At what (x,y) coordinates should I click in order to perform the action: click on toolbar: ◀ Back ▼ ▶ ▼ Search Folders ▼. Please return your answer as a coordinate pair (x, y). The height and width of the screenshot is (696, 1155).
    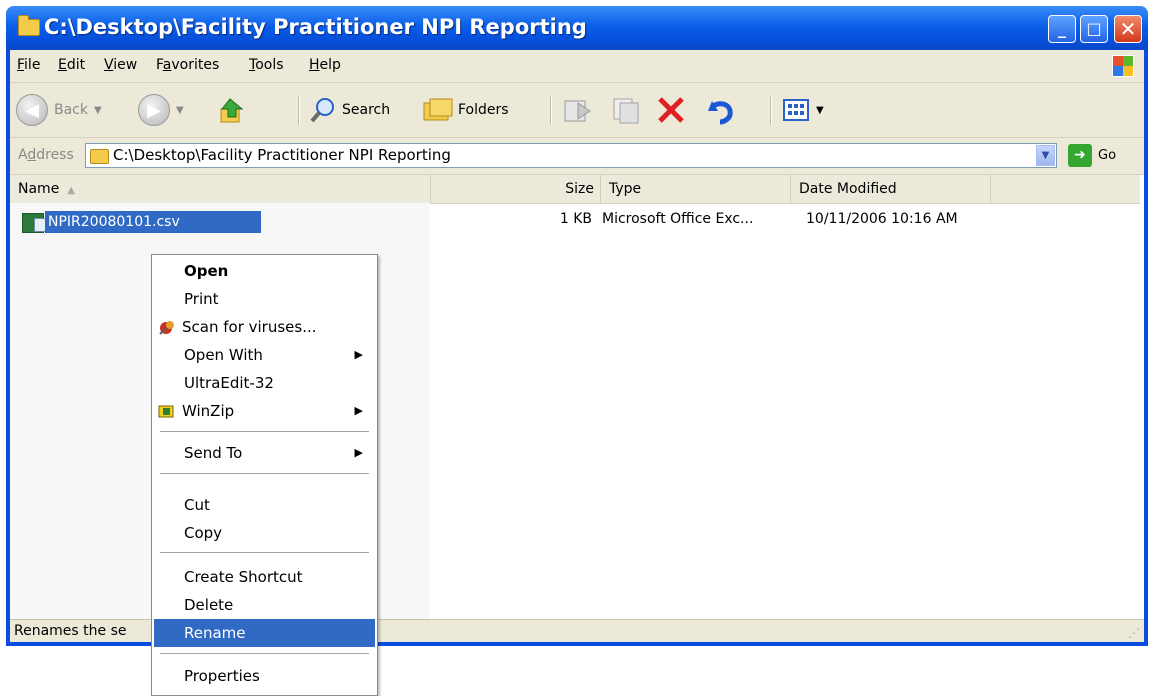
    Looking at the image, I should click on (577, 110).